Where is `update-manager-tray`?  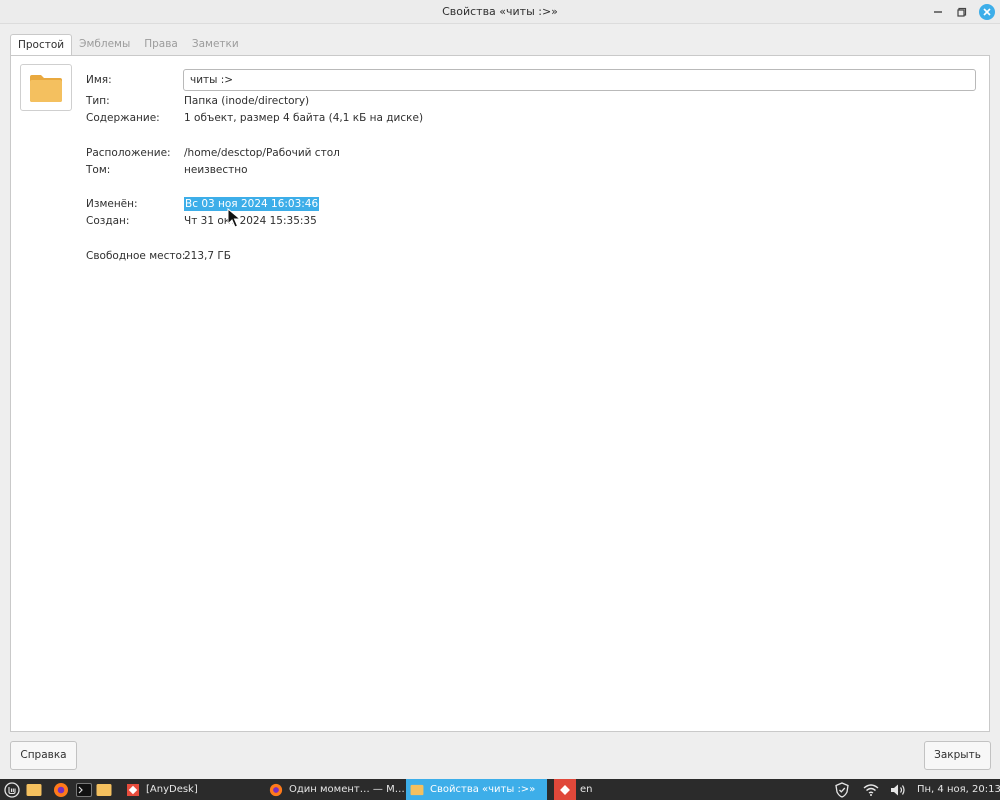 update-manager-tray is located at coordinates (843, 789).